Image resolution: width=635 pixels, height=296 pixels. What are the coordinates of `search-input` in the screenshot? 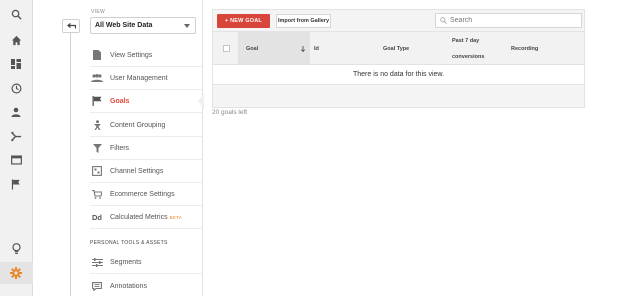 It's located at (510, 20).